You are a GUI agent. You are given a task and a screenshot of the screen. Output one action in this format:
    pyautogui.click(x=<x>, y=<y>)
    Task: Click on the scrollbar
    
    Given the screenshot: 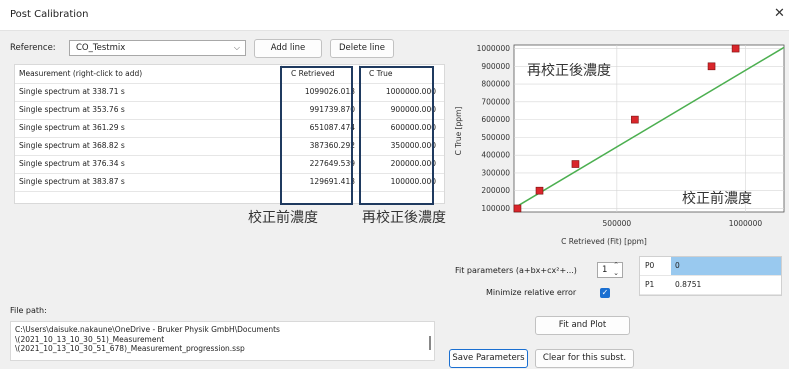 What is the action you would take?
    pyautogui.click(x=430, y=343)
    